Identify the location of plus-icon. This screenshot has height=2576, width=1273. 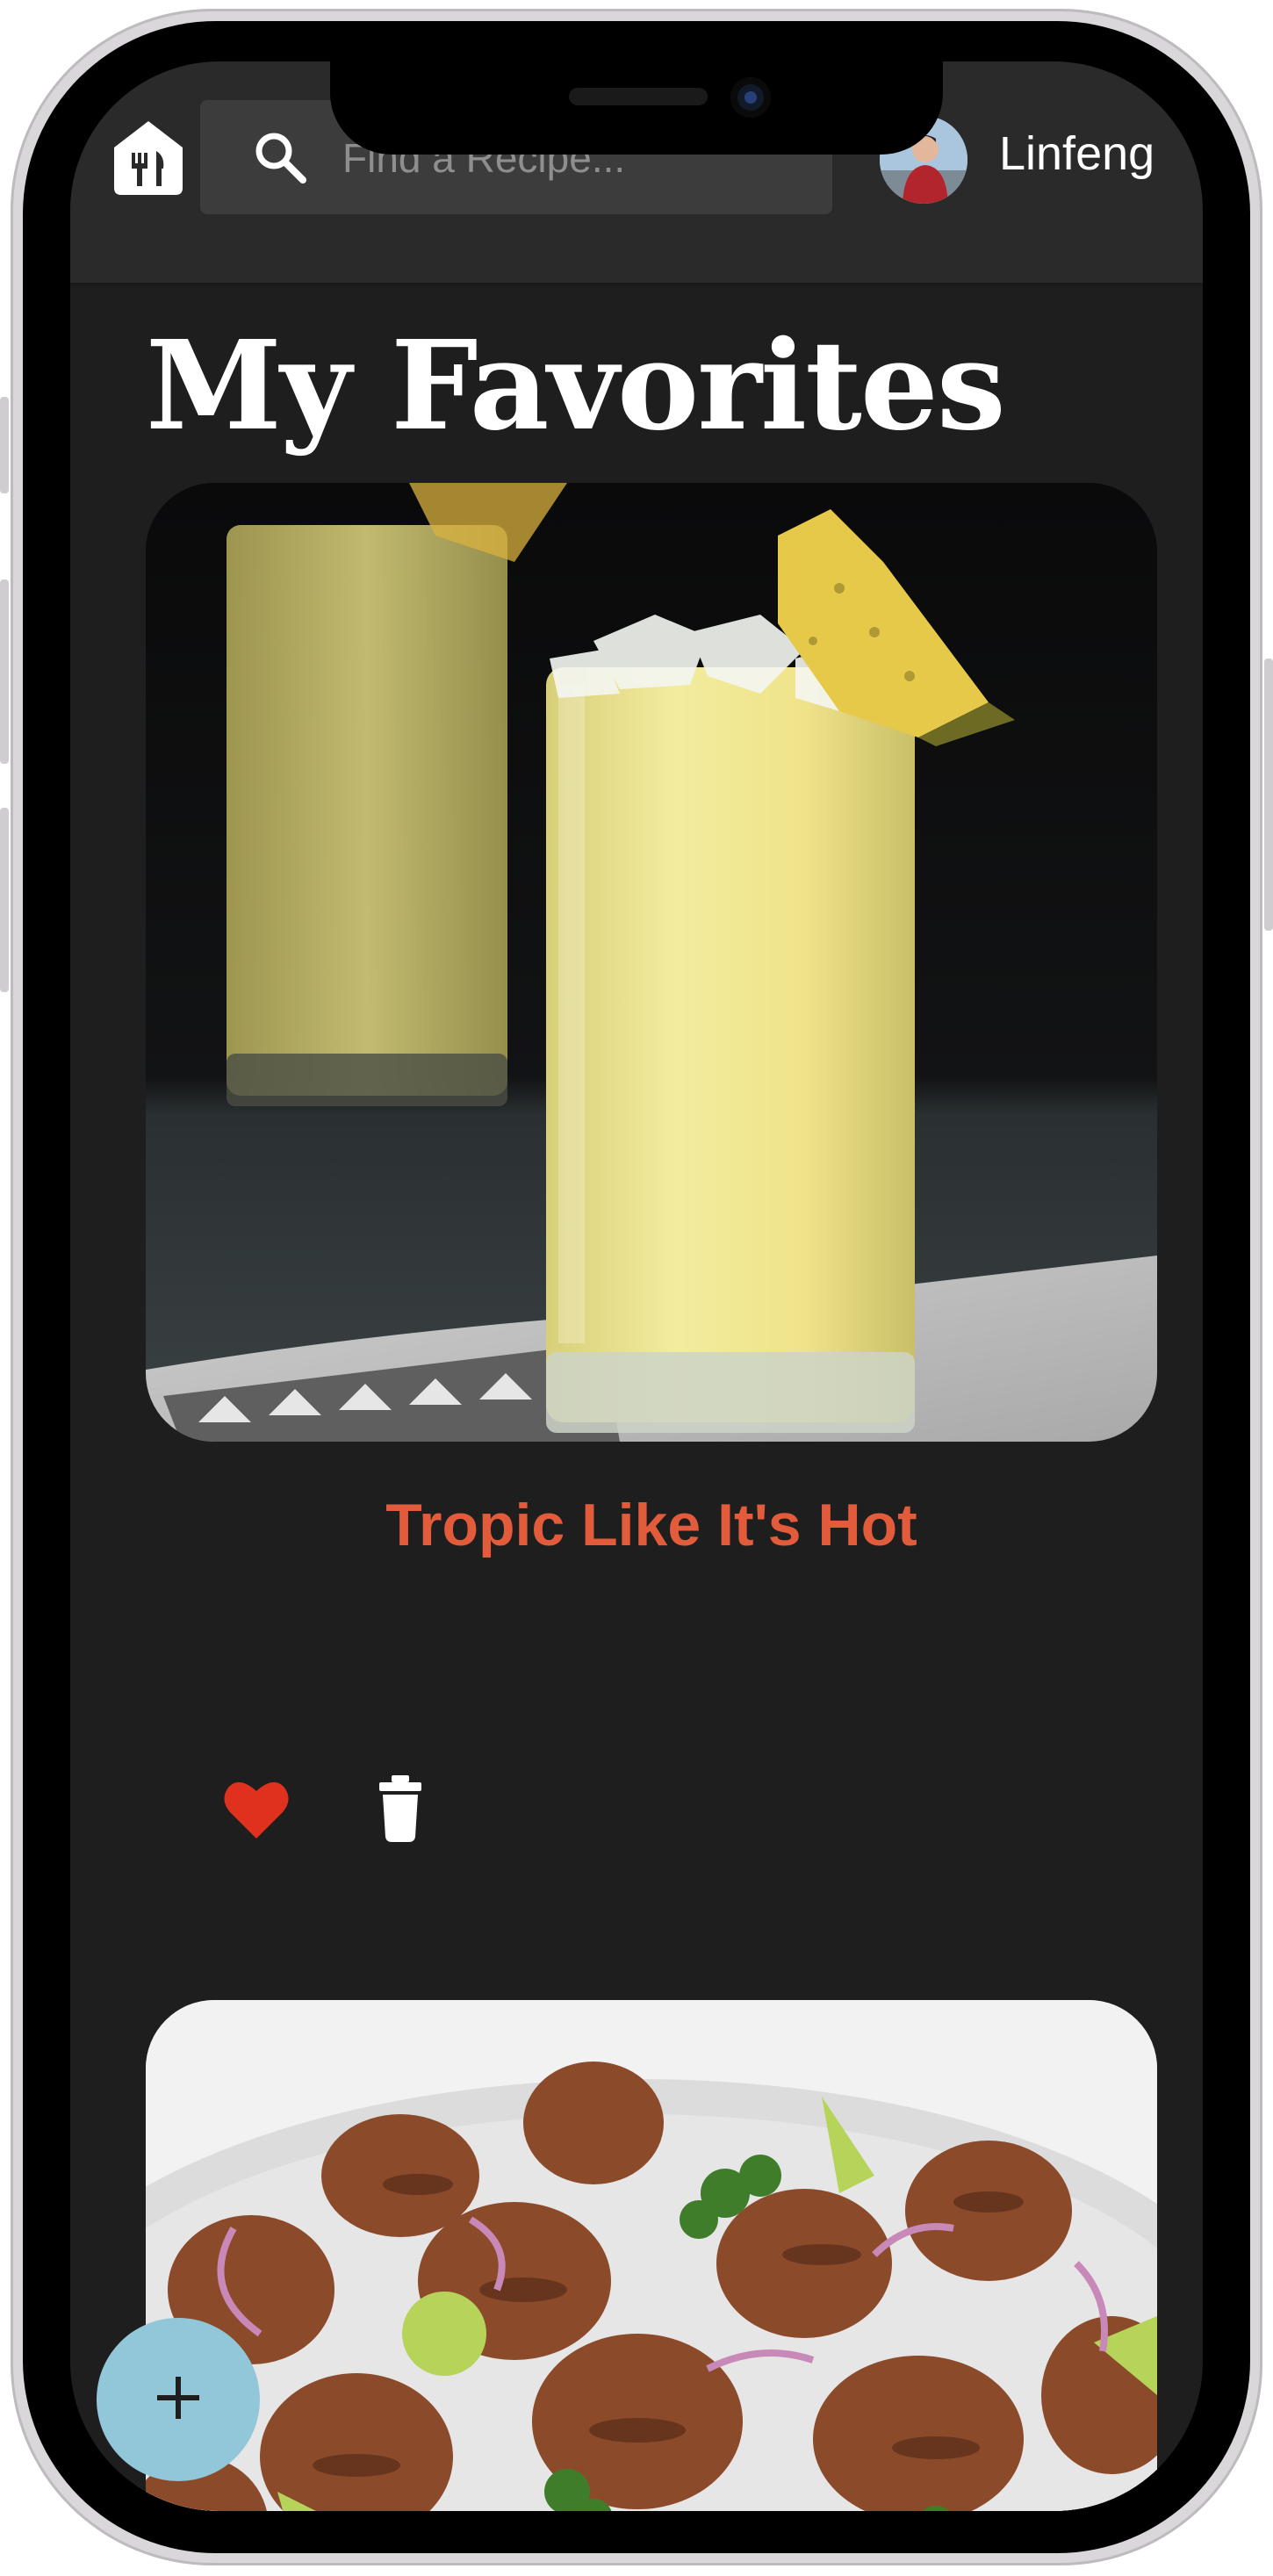
(179, 2399).